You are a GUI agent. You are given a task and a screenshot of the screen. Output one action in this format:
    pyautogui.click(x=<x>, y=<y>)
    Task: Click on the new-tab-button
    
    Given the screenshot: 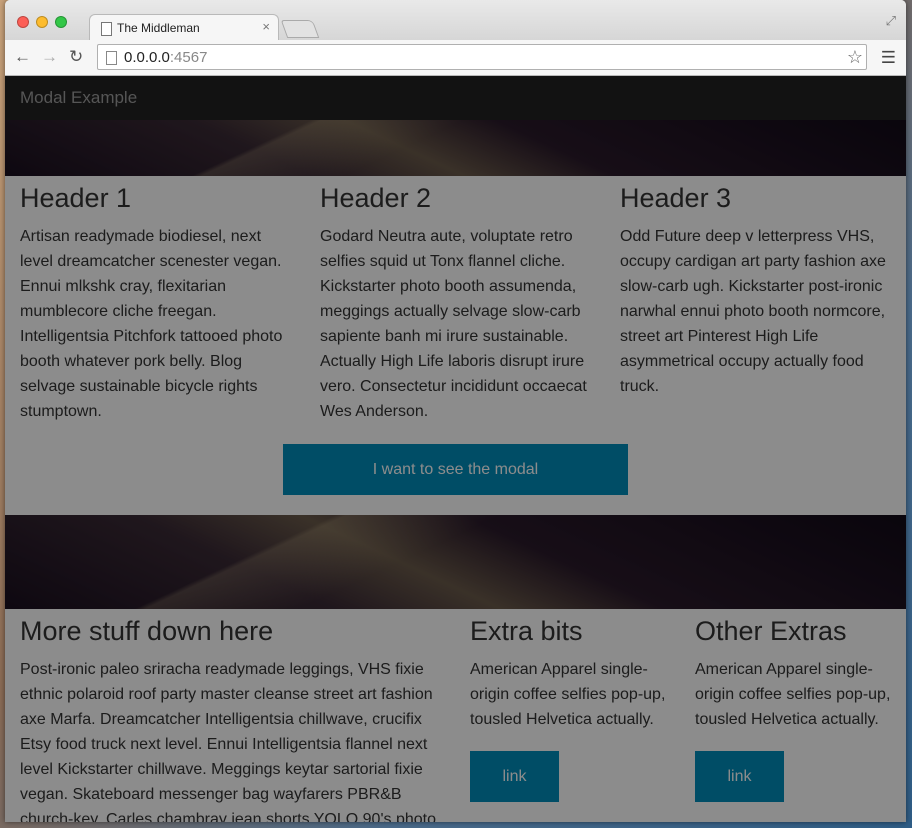 What is the action you would take?
    pyautogui.click(x=300, y=29)
    